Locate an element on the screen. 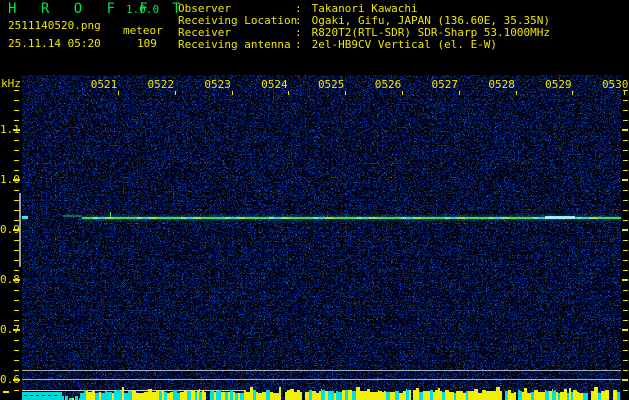 This screenshot has height=400, width=629. x-axis-time-label: 0526 is located at coordinates (388, 84).